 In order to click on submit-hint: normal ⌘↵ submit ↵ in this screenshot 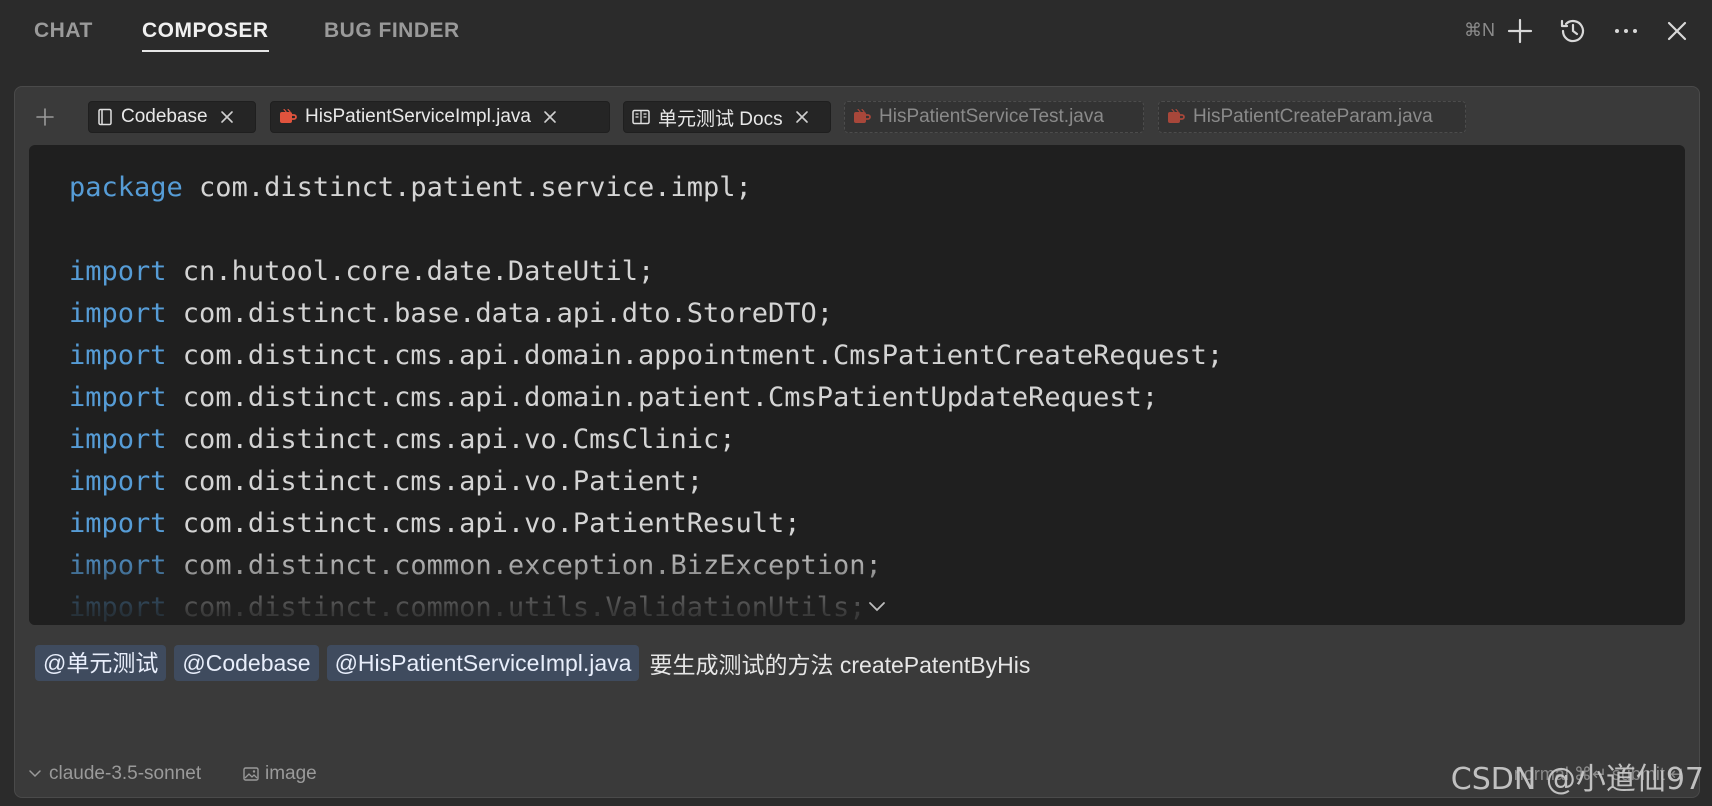, I will do `click(1599, 773)`.